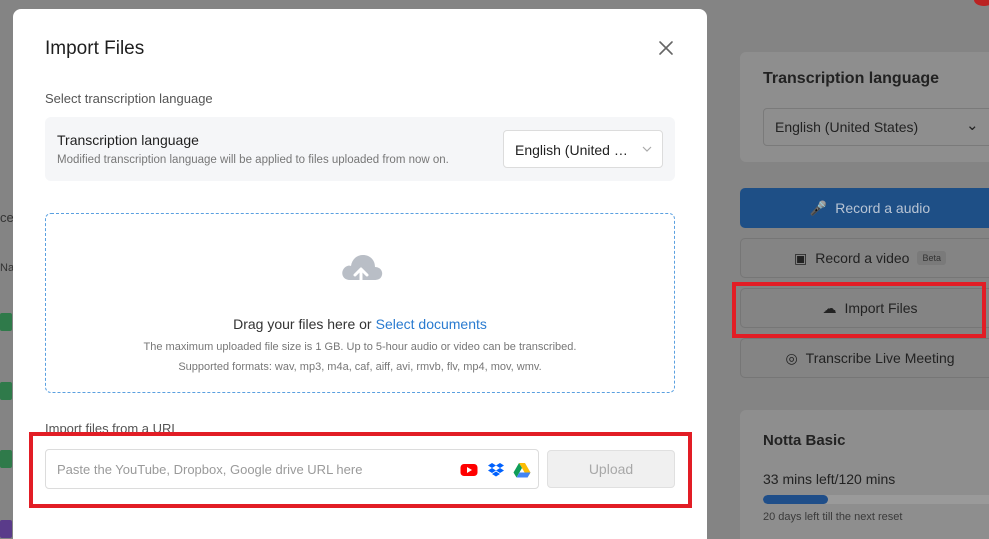 The height and width of the screenshot is (539, 989). I want to click on microphone-icon: 🎤, so click(818, 207).